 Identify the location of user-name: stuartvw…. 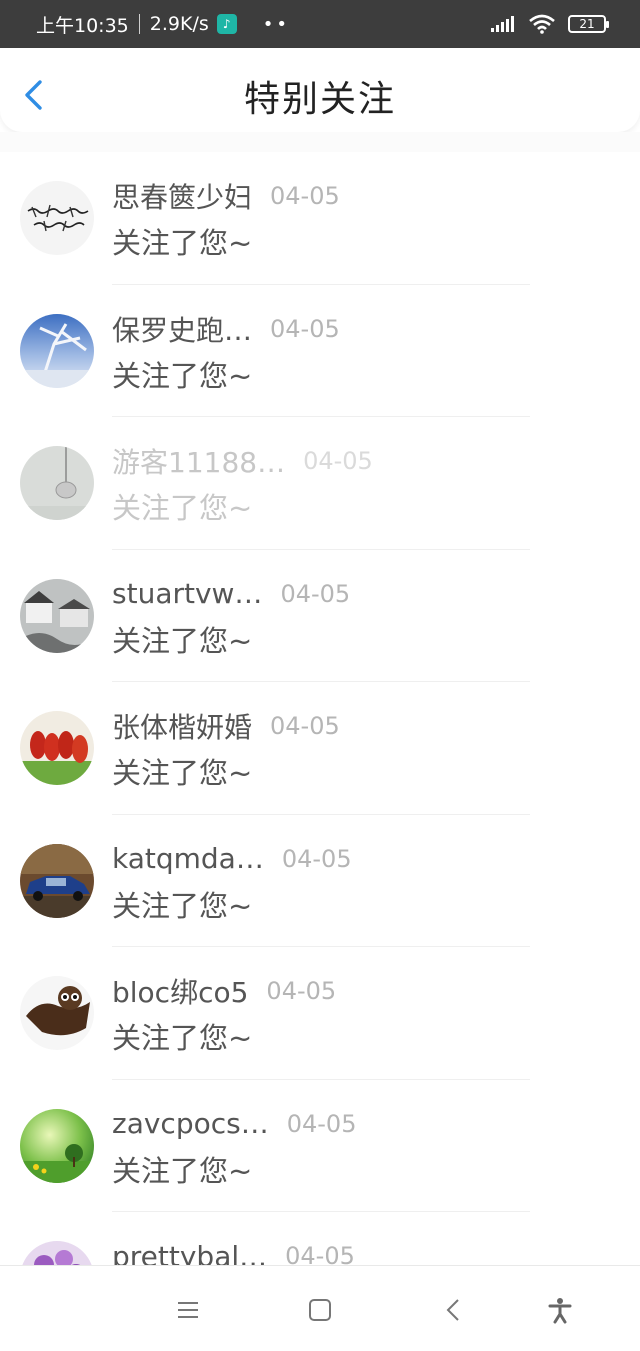
(187, 593).